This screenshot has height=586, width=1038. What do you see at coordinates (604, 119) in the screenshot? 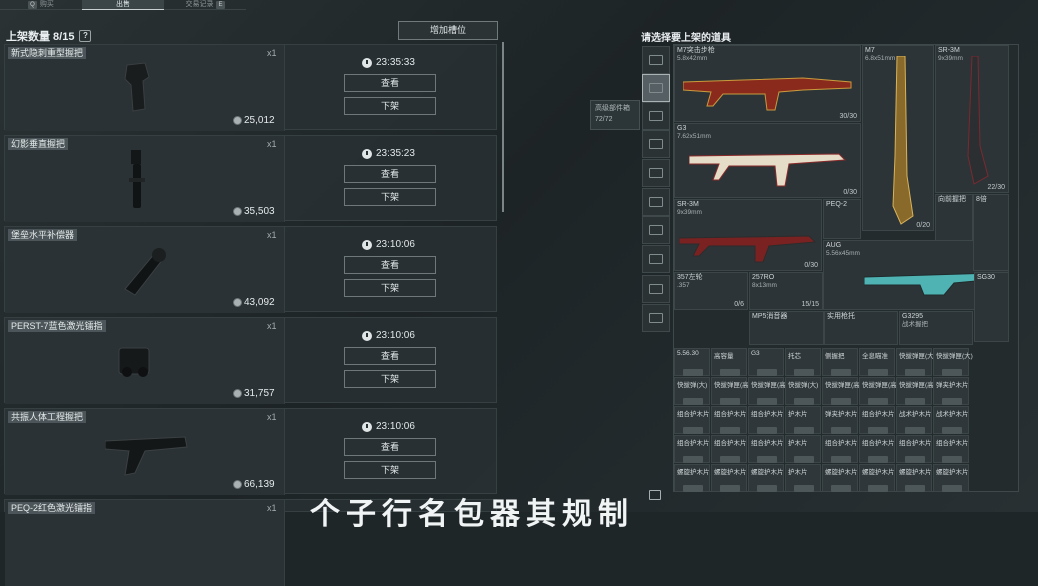
I see `tooltip-count: 72/72` at bounding box center [604, 119].